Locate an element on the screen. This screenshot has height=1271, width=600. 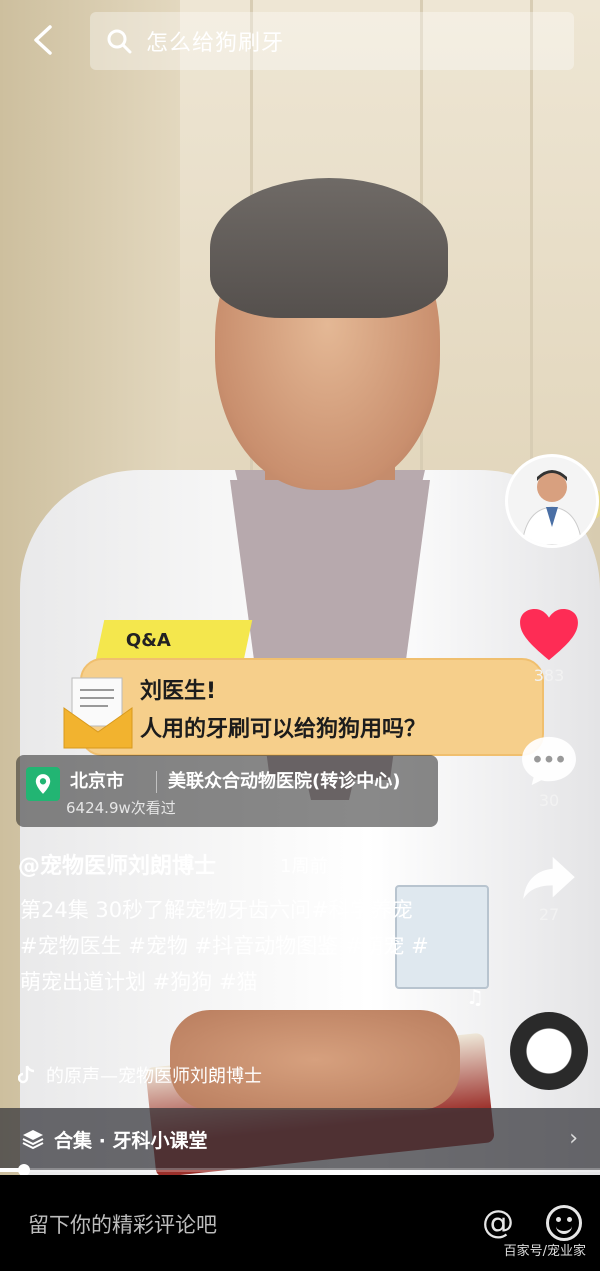
search-icon is located at coordinates (119, 41).